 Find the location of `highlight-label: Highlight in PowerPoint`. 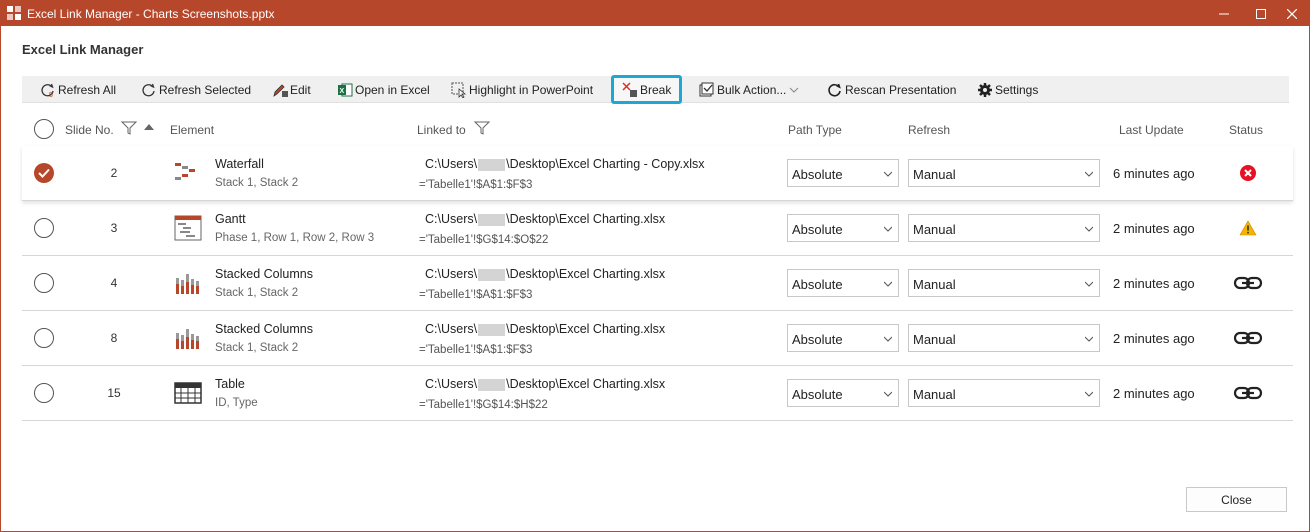

highlight-label: Highlight in PowerPoint is located at coordinates (531, 89).